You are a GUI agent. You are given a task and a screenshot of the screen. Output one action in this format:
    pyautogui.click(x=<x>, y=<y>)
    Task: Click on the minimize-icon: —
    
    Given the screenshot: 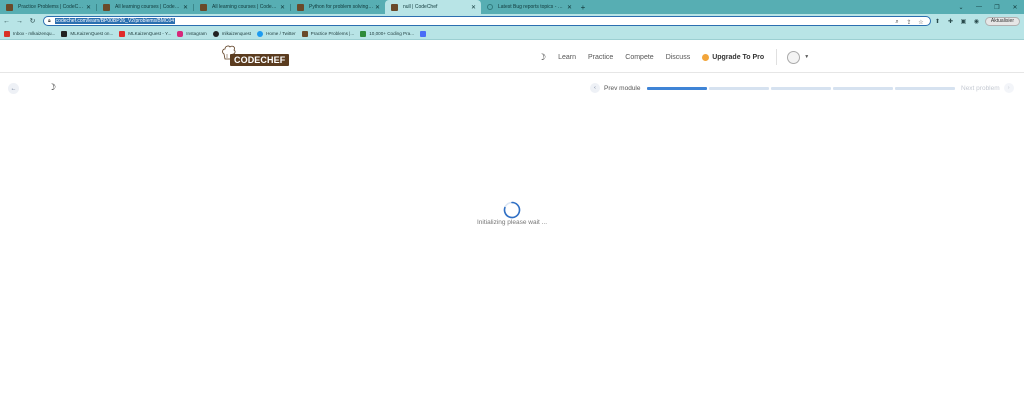 What is the action you would take?
    pyautogui.click(x=979, y=7)
    